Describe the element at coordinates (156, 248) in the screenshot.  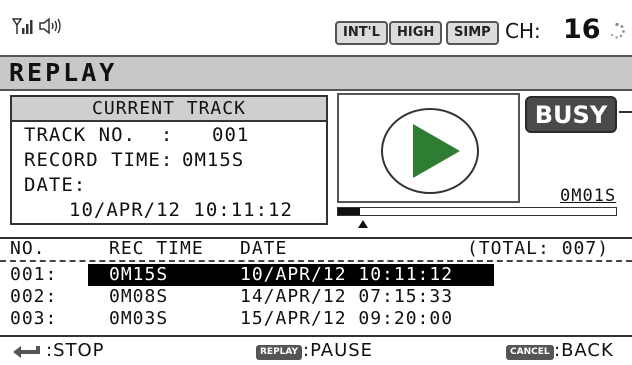
I see `column-header-rec-time: REC TIME` at that location.